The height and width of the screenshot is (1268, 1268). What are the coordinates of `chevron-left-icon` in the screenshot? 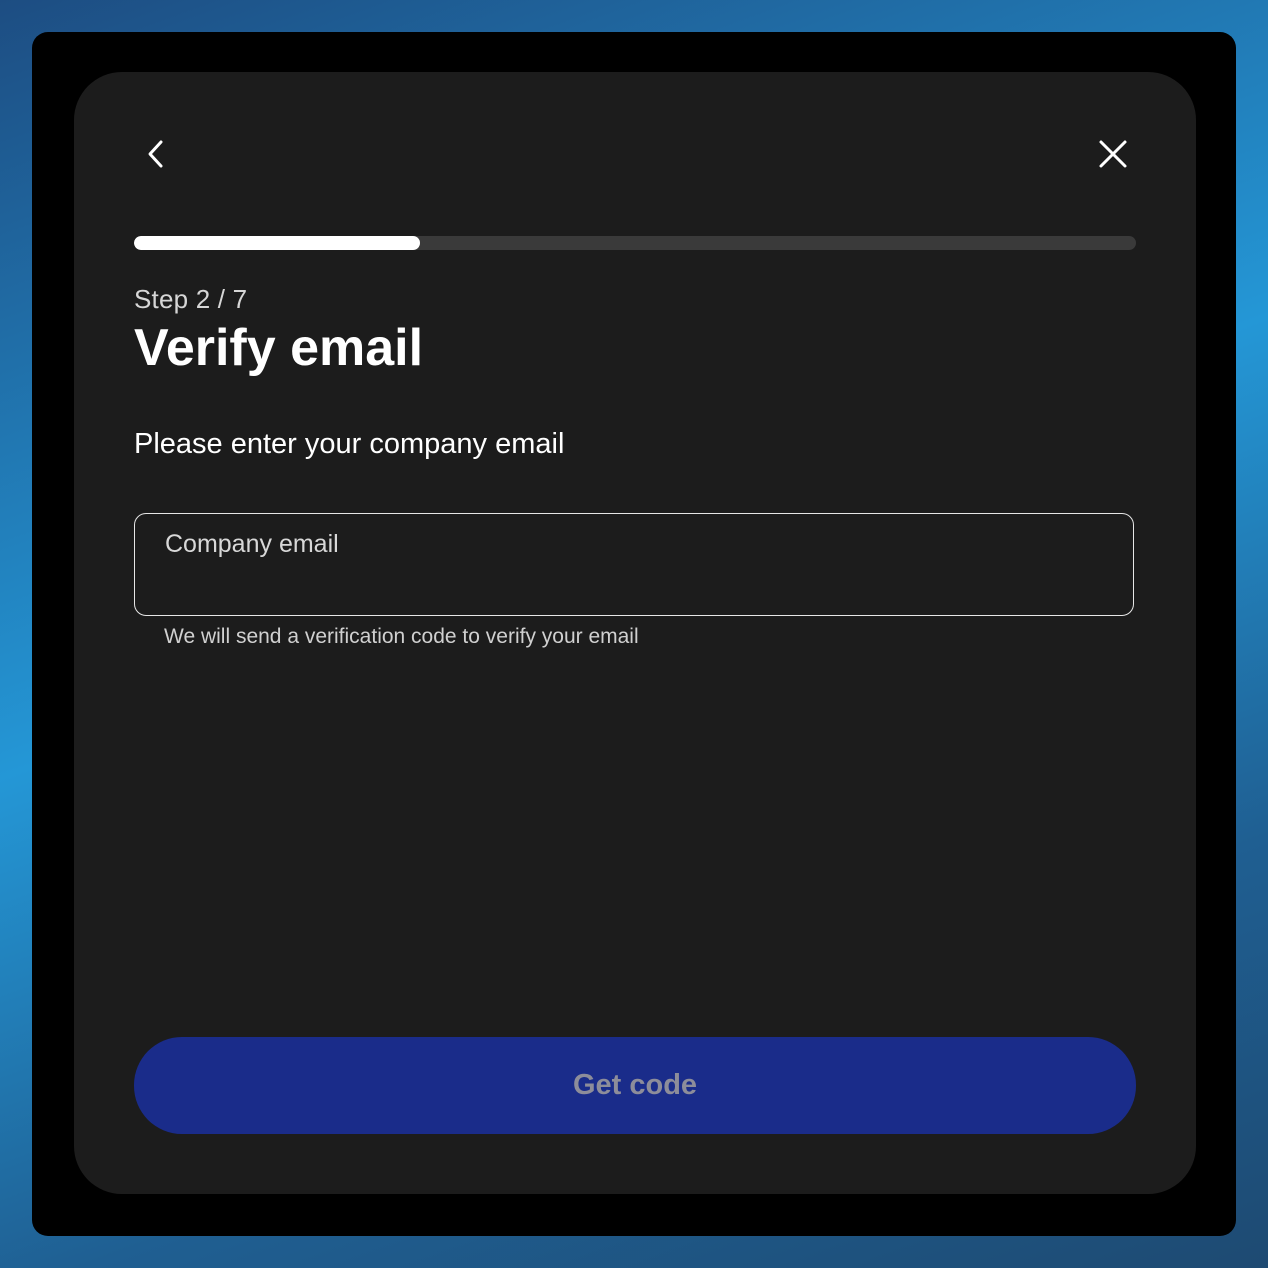 It's located at (155, 154).